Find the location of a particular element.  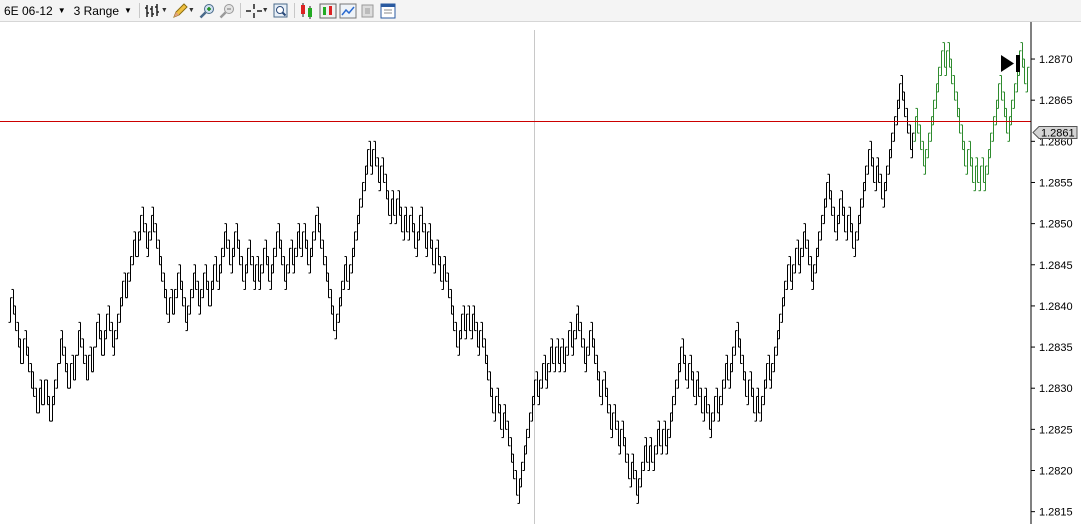

pencil-icon is located at coordinates (180, 10).